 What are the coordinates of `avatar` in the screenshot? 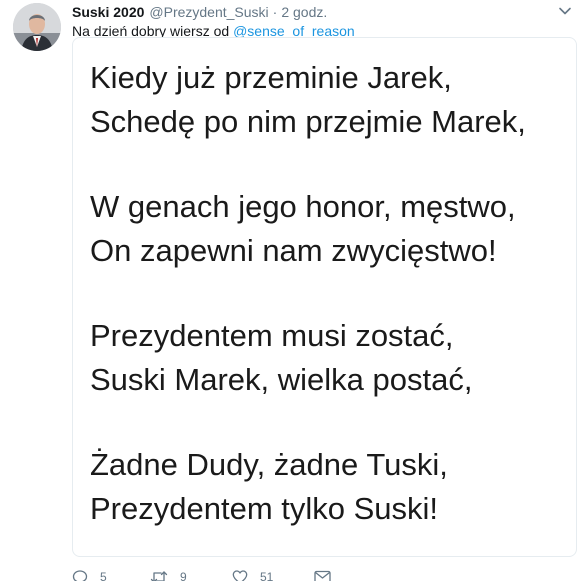 It's located at (37, 27).